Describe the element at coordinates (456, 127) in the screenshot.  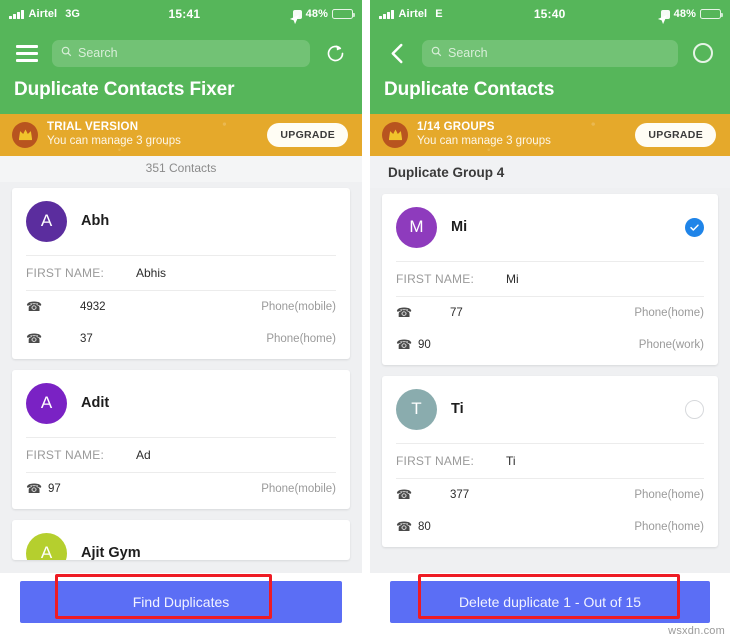
I see `banner-title: 1/14 GROUPS` at that location.